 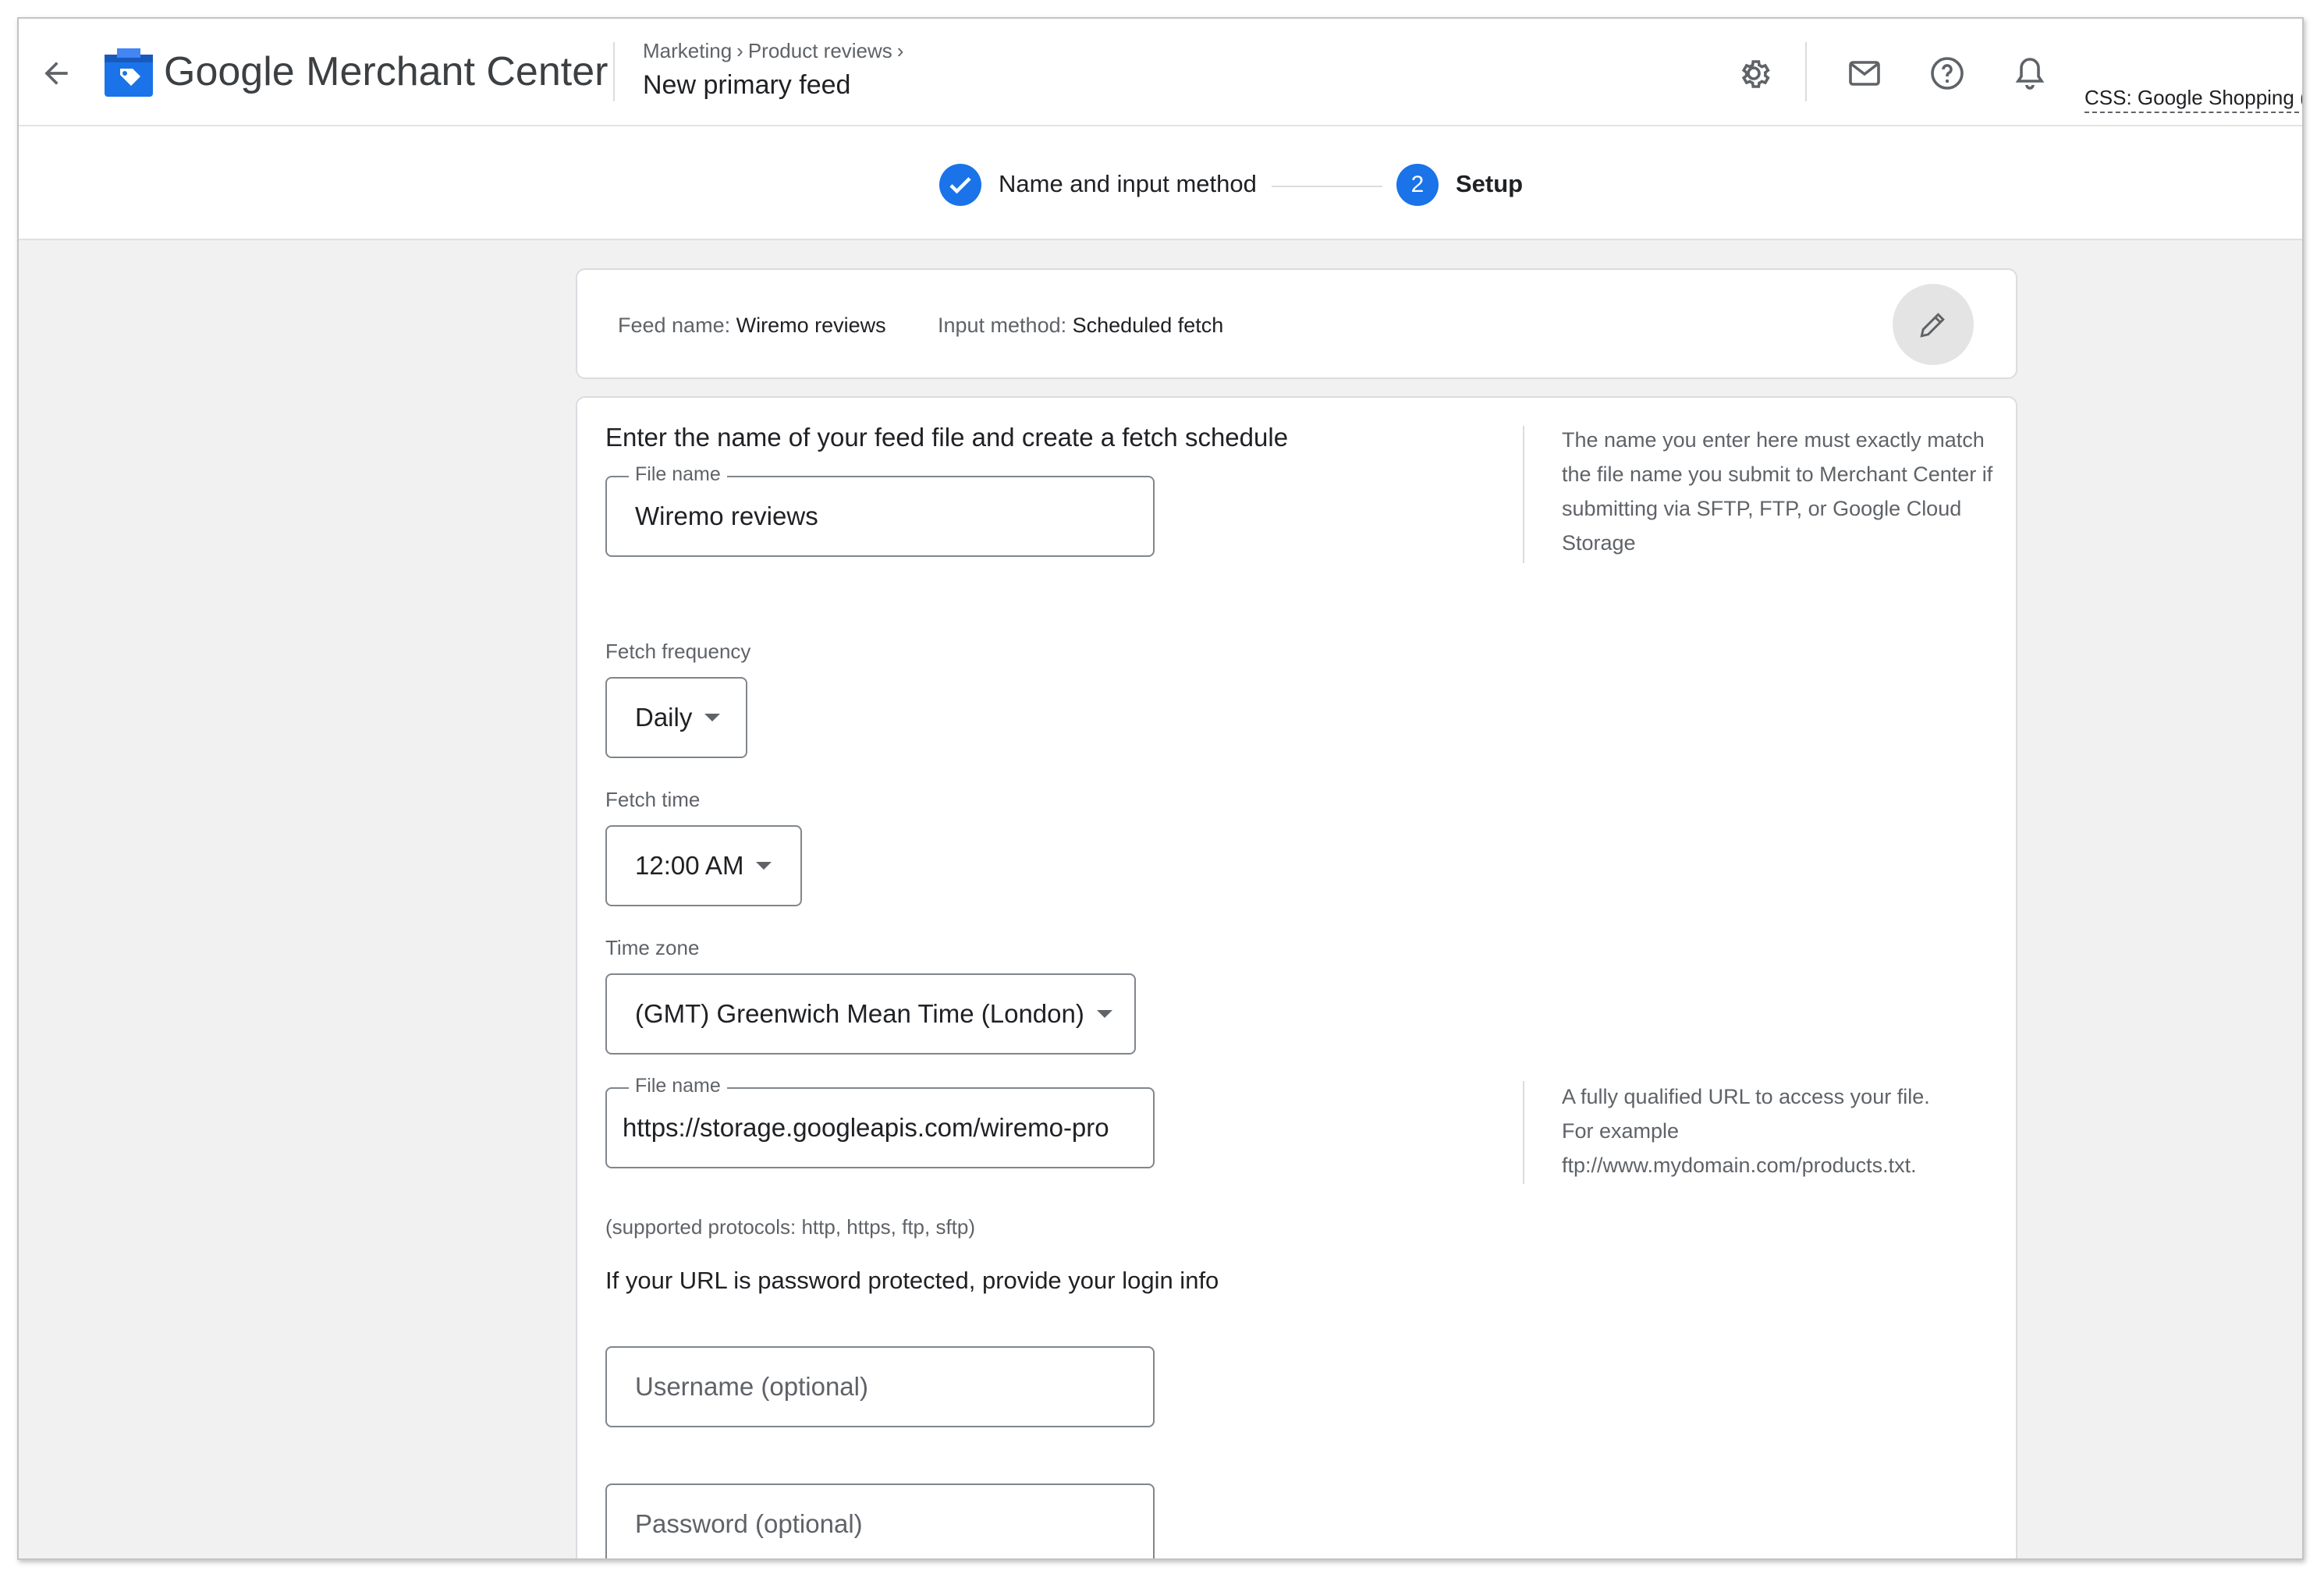 I want to click on input-method-value: Scheduled fetch, so click(x=1148, y=325).